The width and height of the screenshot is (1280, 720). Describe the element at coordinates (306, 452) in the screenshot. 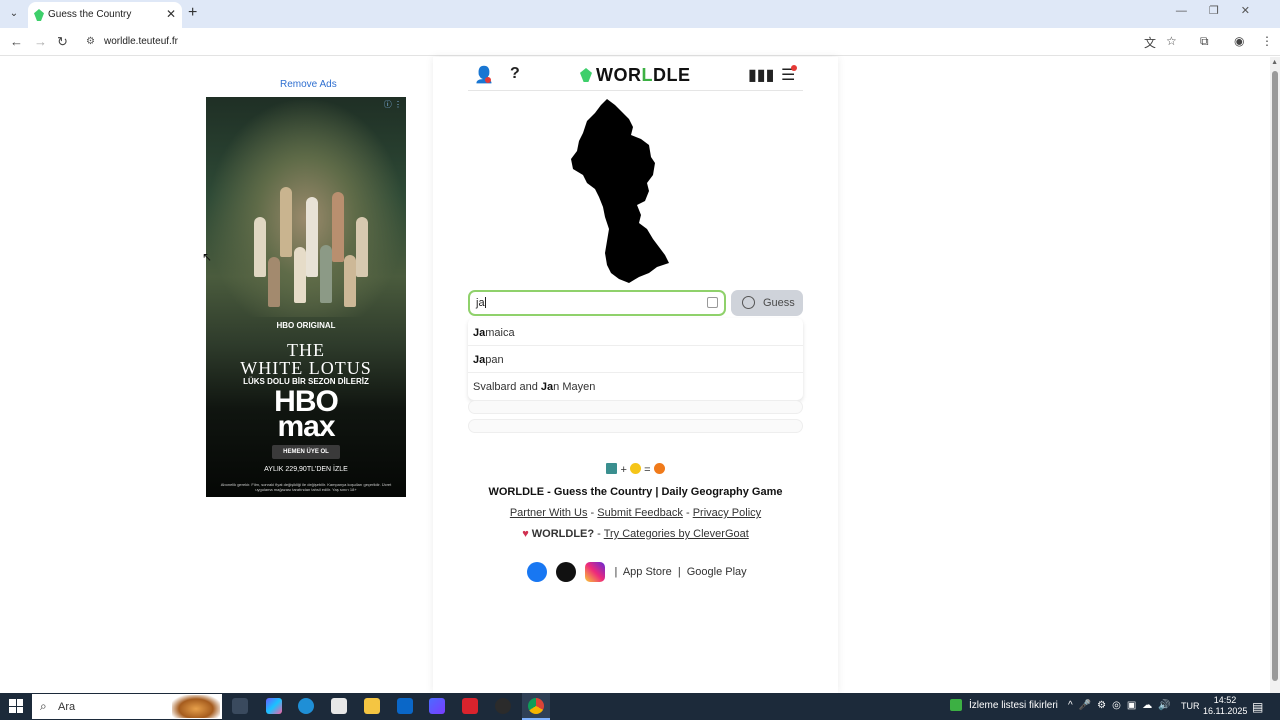

I see `ad-cta-button: HEMEN ÜYE OL` at that location.